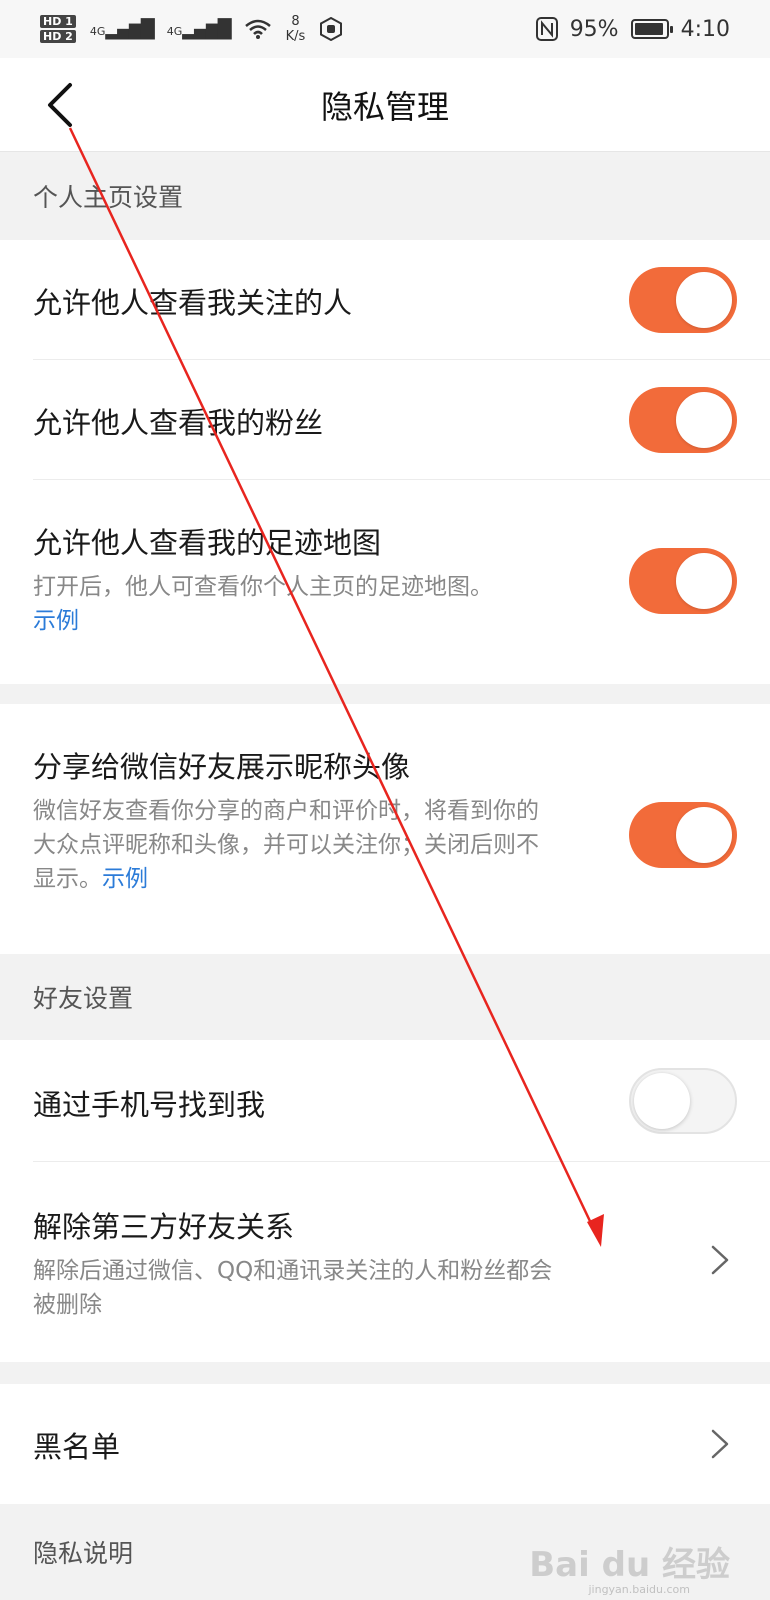  What do you see at coordinates (385, 300) in the screenshot?
I see `setting-row-view-following: 允许他人查看我关注的人` at bounding box center [385, 300].